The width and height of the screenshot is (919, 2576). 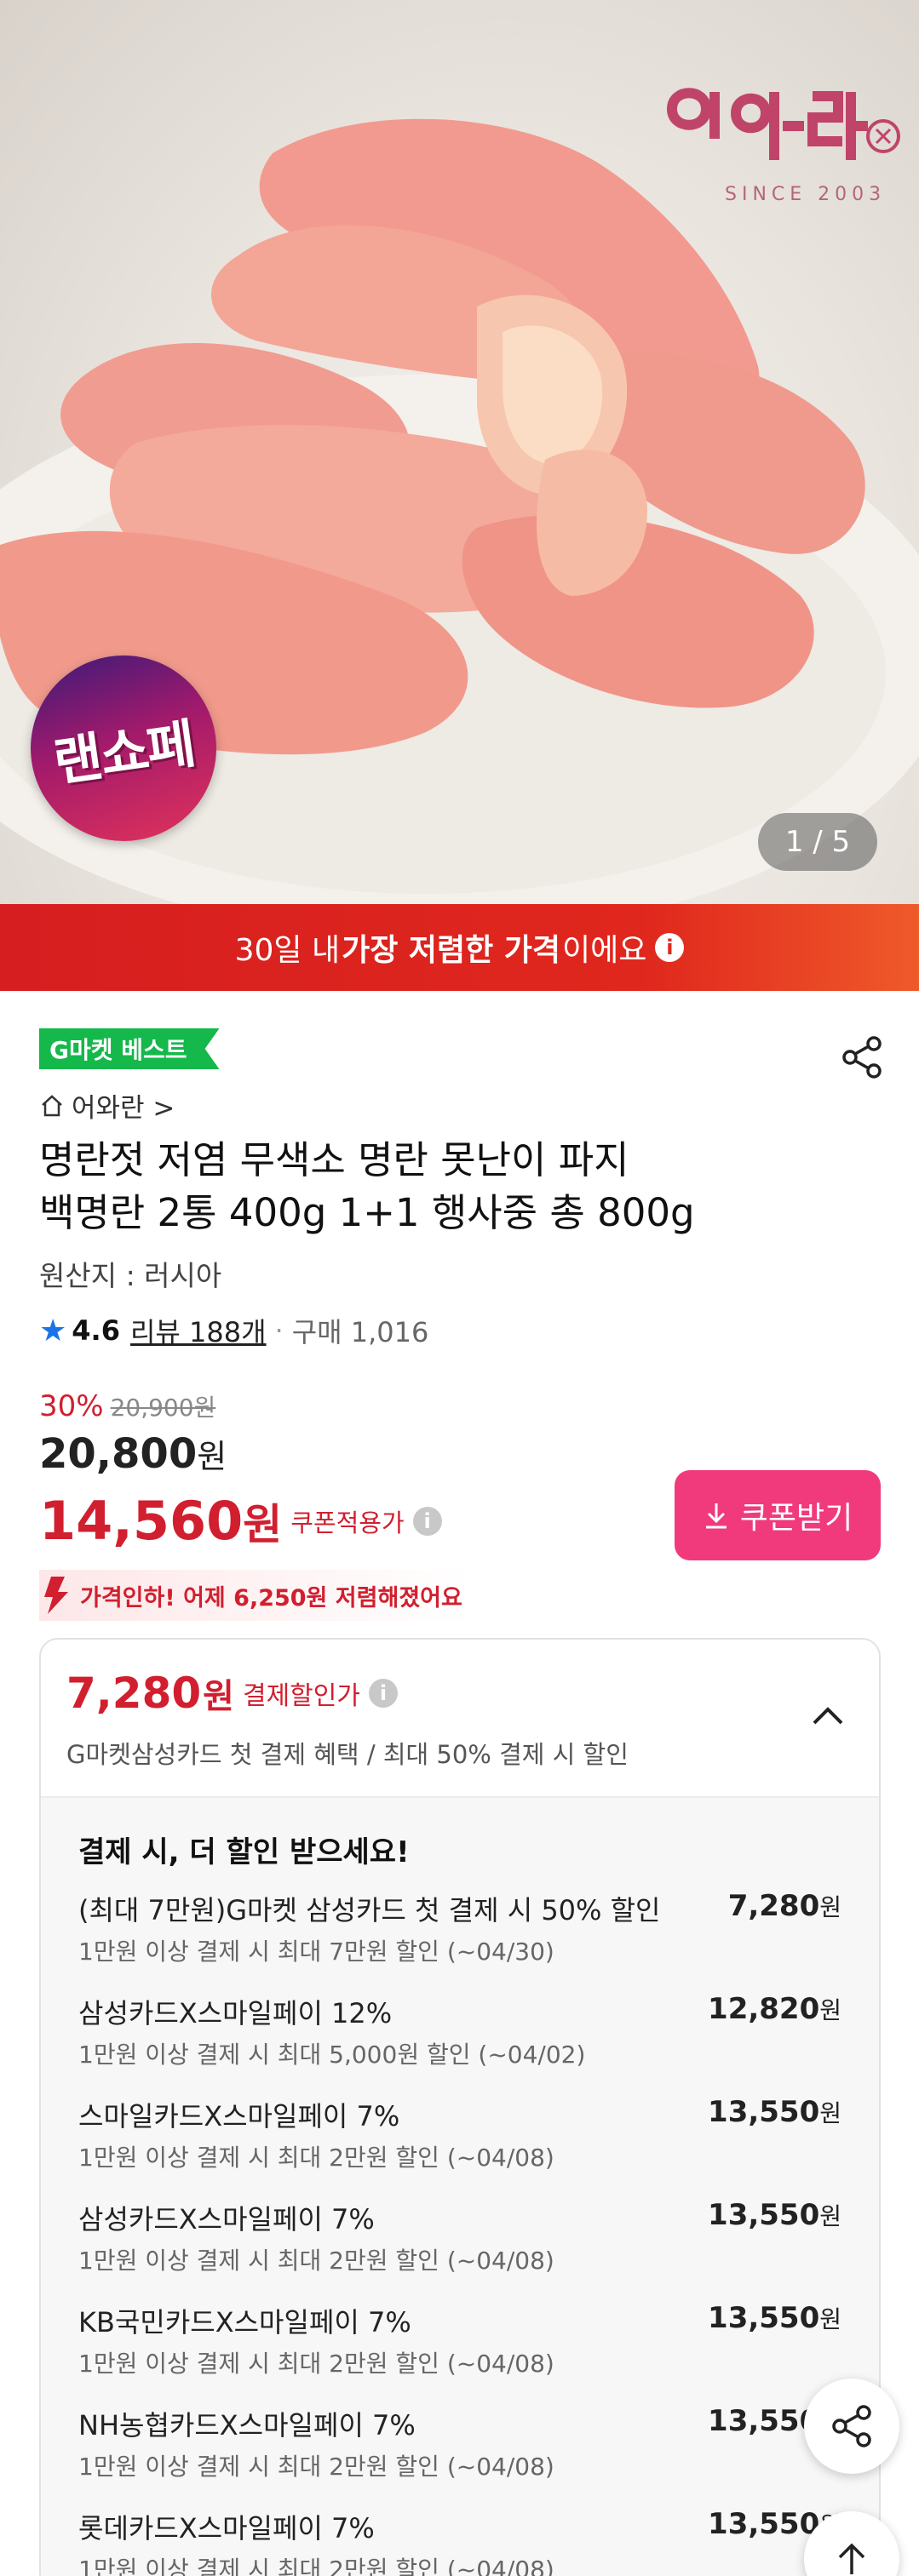 I want to click on offer-name: (최대 7만원)G마켓 삼성카드 첫 결제 시 50% 할인, so click(x=369, y=1910).